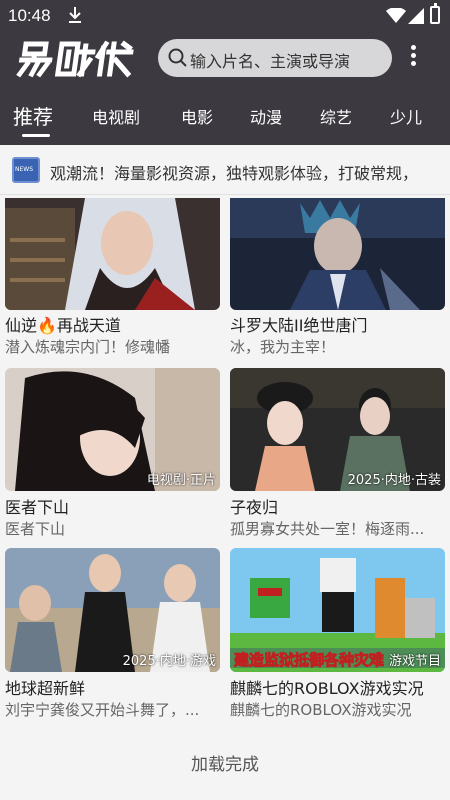 This screenshot has height=800, width=450. I want to click on status-bar: 10:48, so click(225, 16).